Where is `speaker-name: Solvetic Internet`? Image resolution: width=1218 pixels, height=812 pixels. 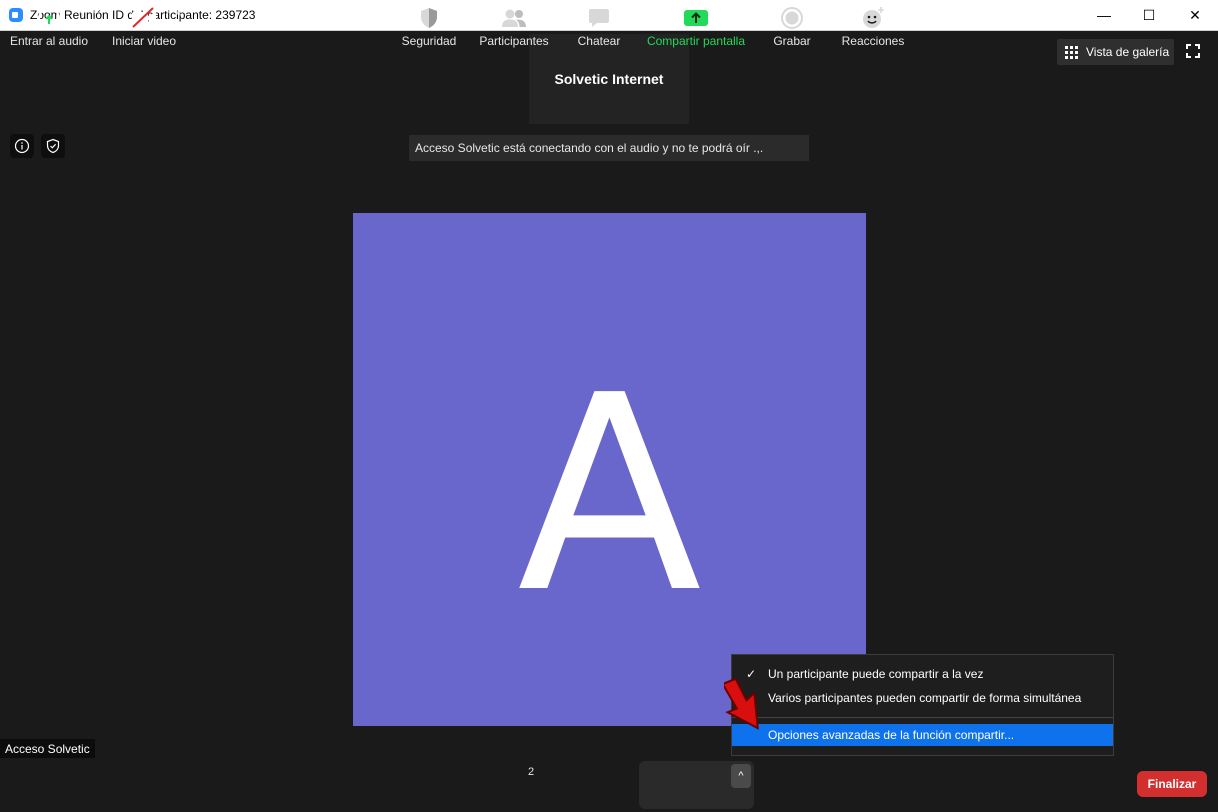
speaker-name: Solvetic Internet is located at coordinates (609, 79).